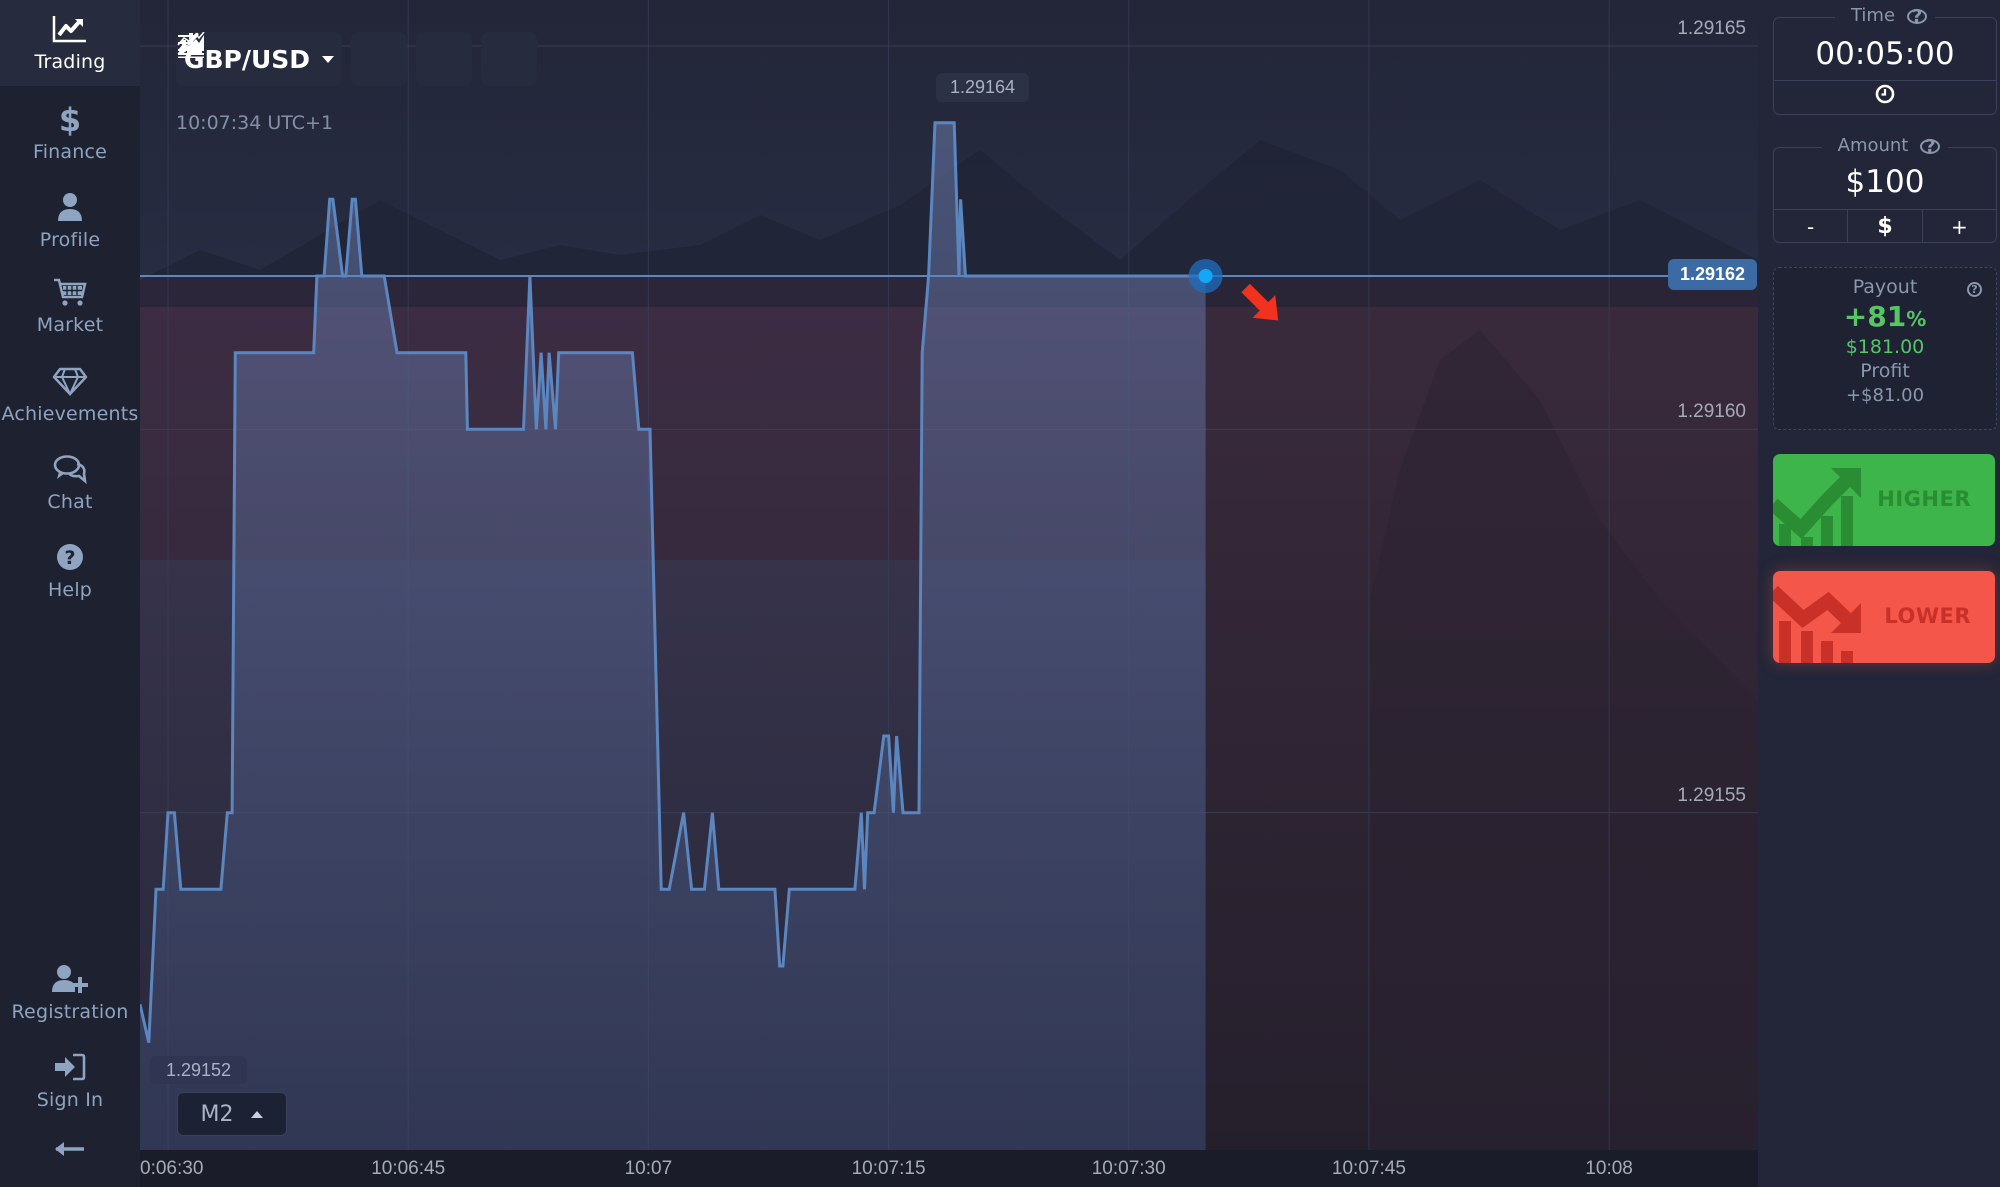 This screenshot has width=2000, height=1187. Describe the element at coordinates (1711, 28) in the screenshot. I see `price-tick-label: 1.29165` at that location.